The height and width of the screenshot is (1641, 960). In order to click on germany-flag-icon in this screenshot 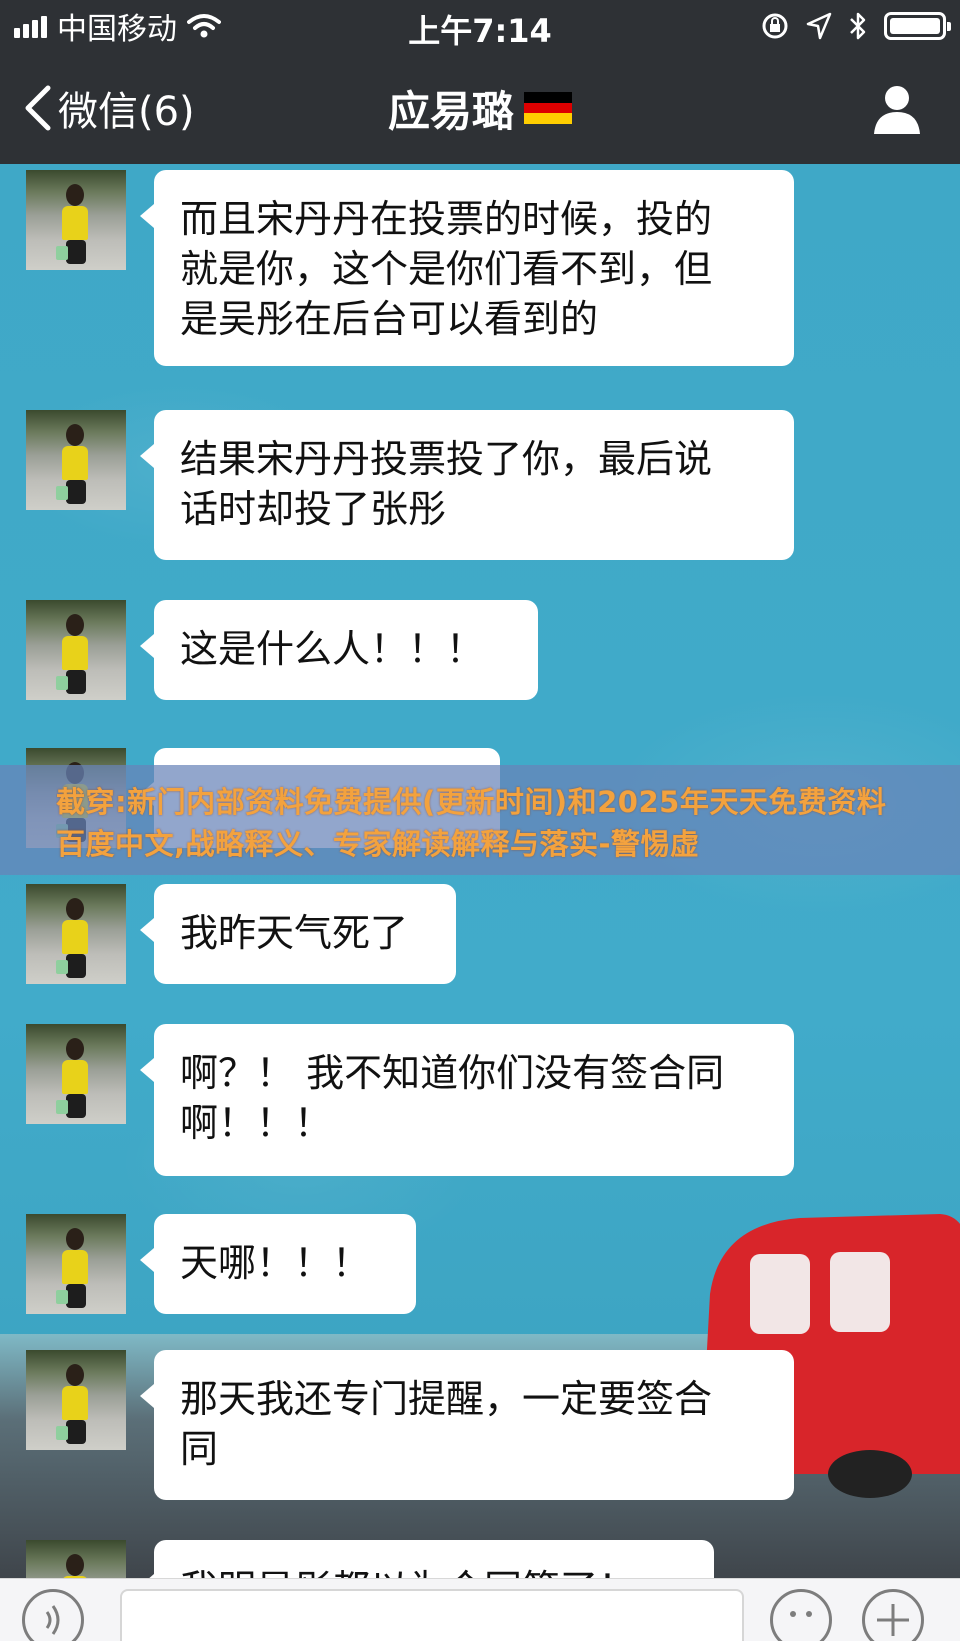, I will do `click(548, 108)`.